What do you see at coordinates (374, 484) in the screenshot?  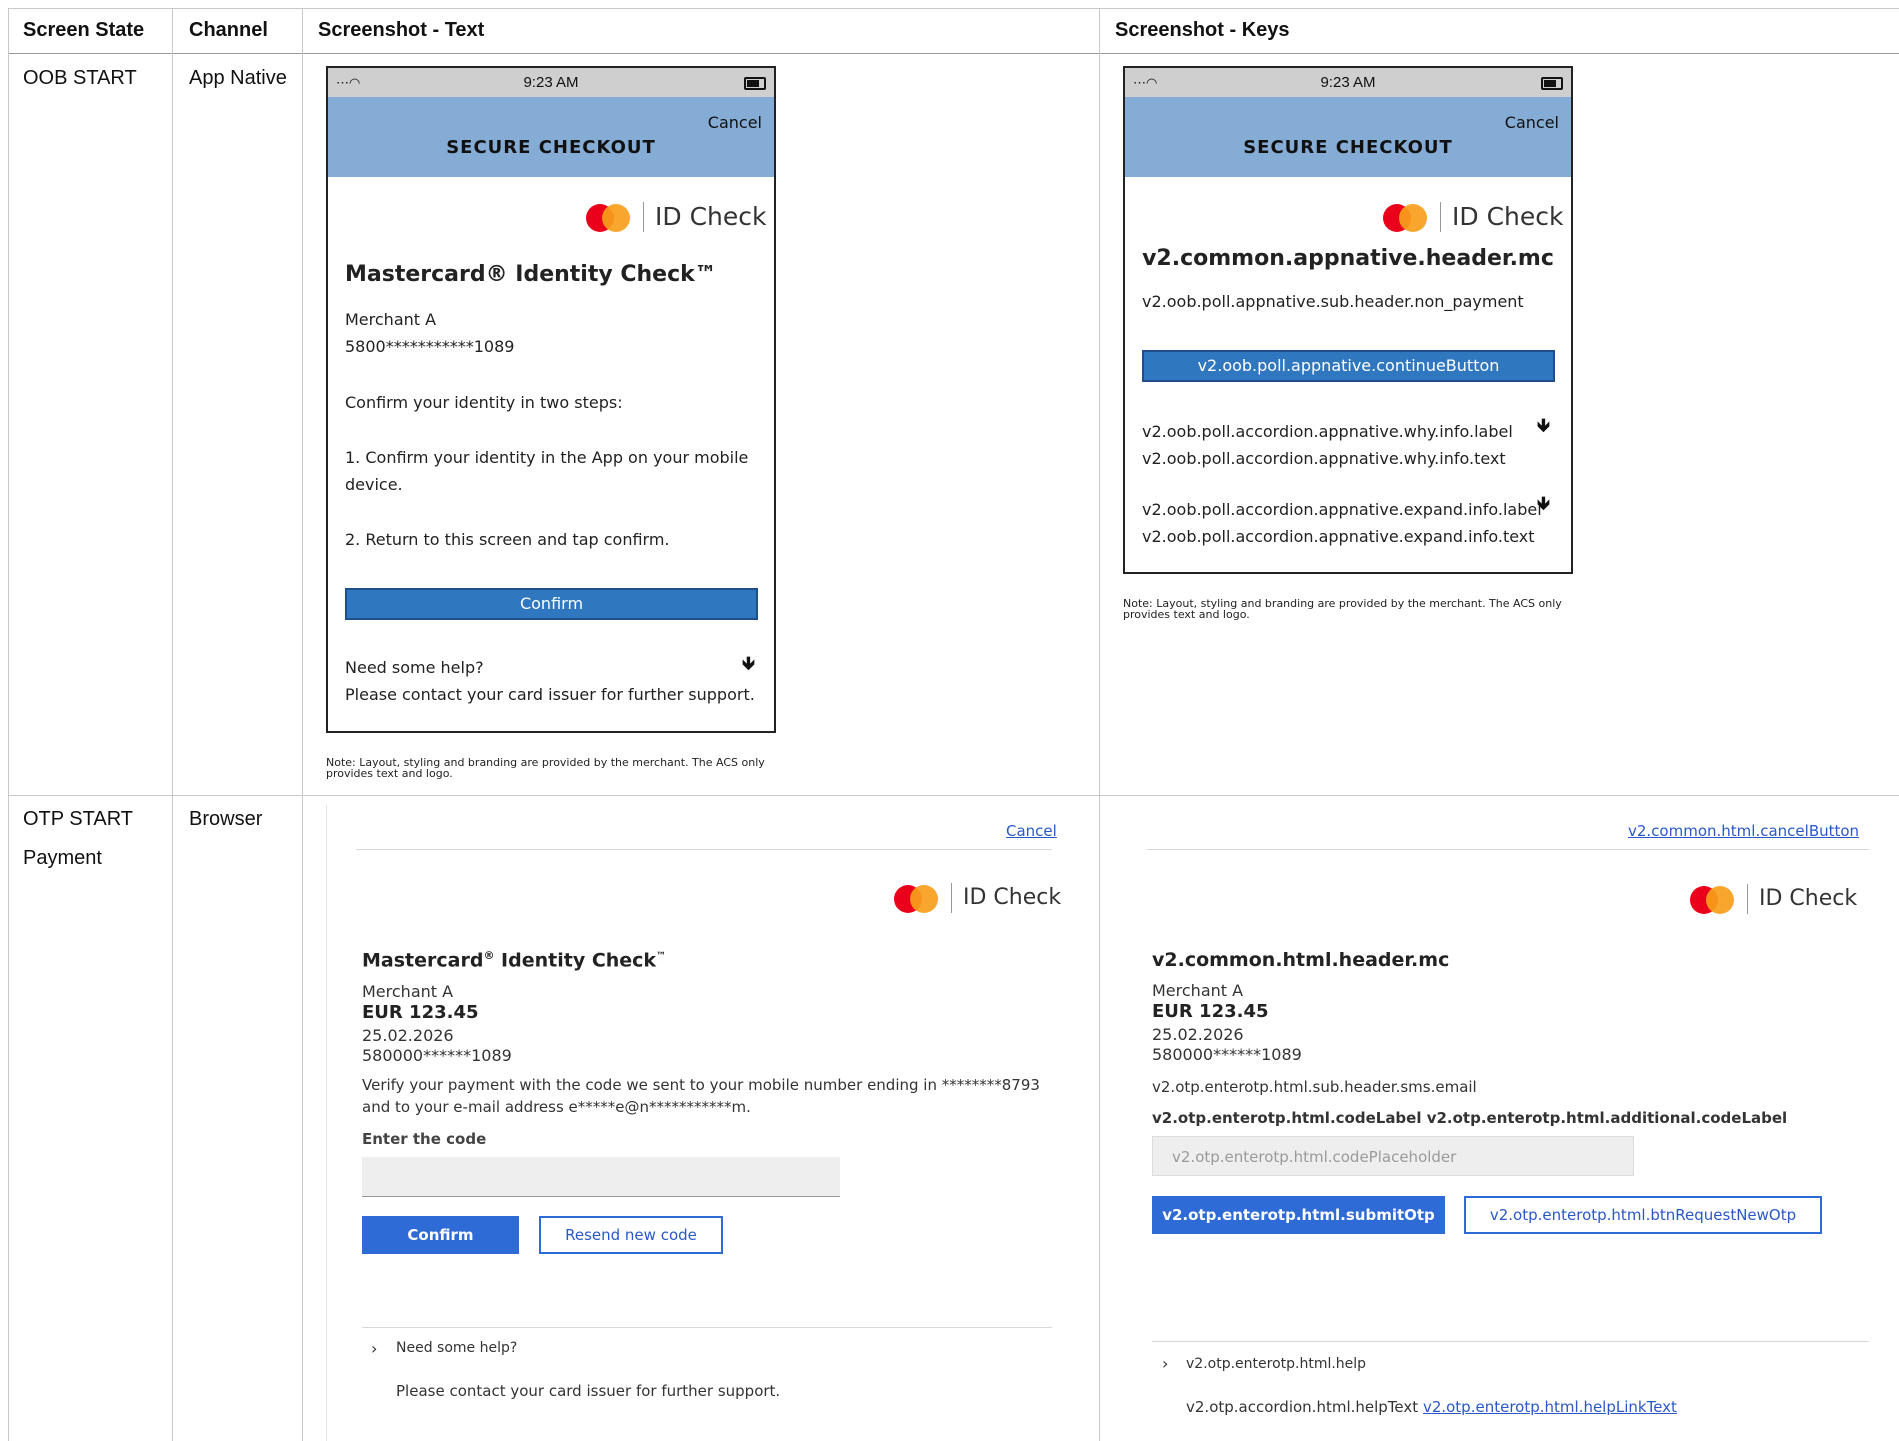 I see `step1-line2: device.` at bounding box center [374, 484].